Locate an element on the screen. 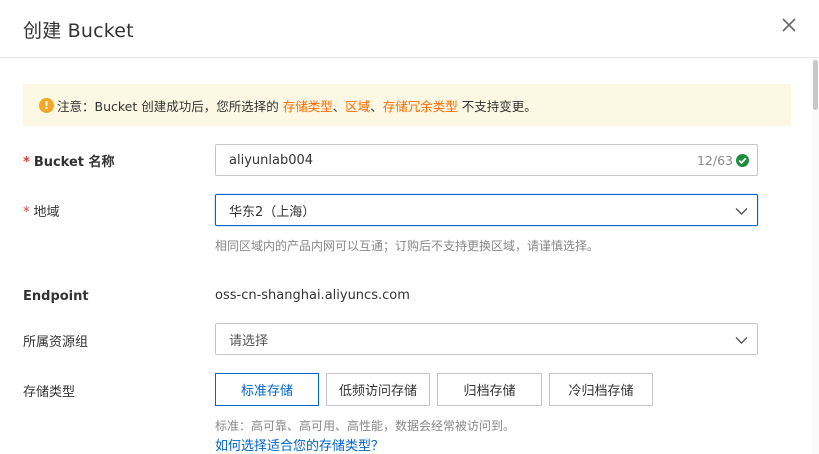  bucket-name-label: * Bucket 名称 is located at coordinates (69, 160).